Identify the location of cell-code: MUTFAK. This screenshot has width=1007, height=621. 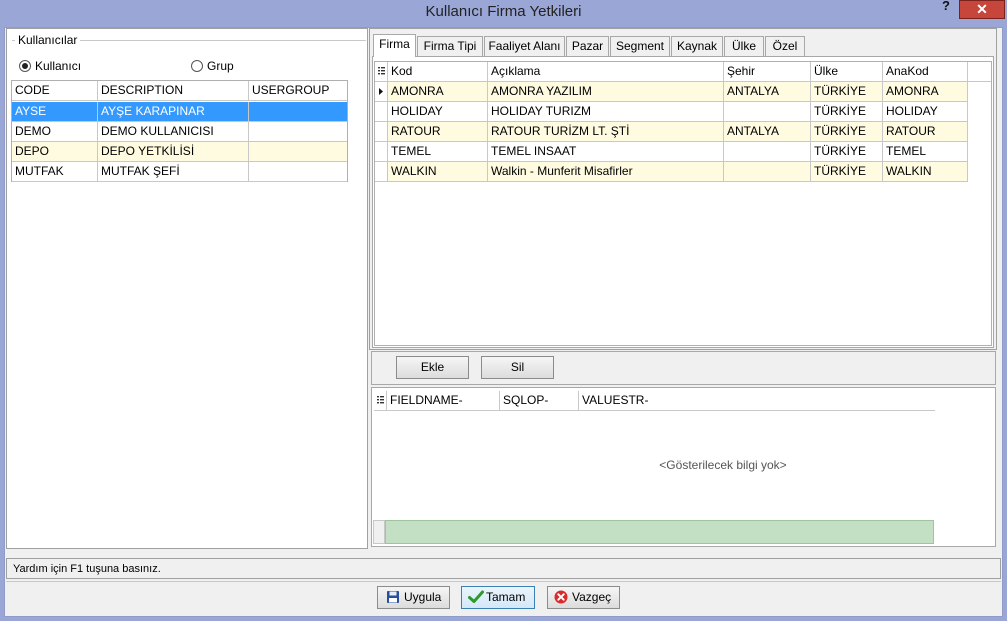
(55, 171).